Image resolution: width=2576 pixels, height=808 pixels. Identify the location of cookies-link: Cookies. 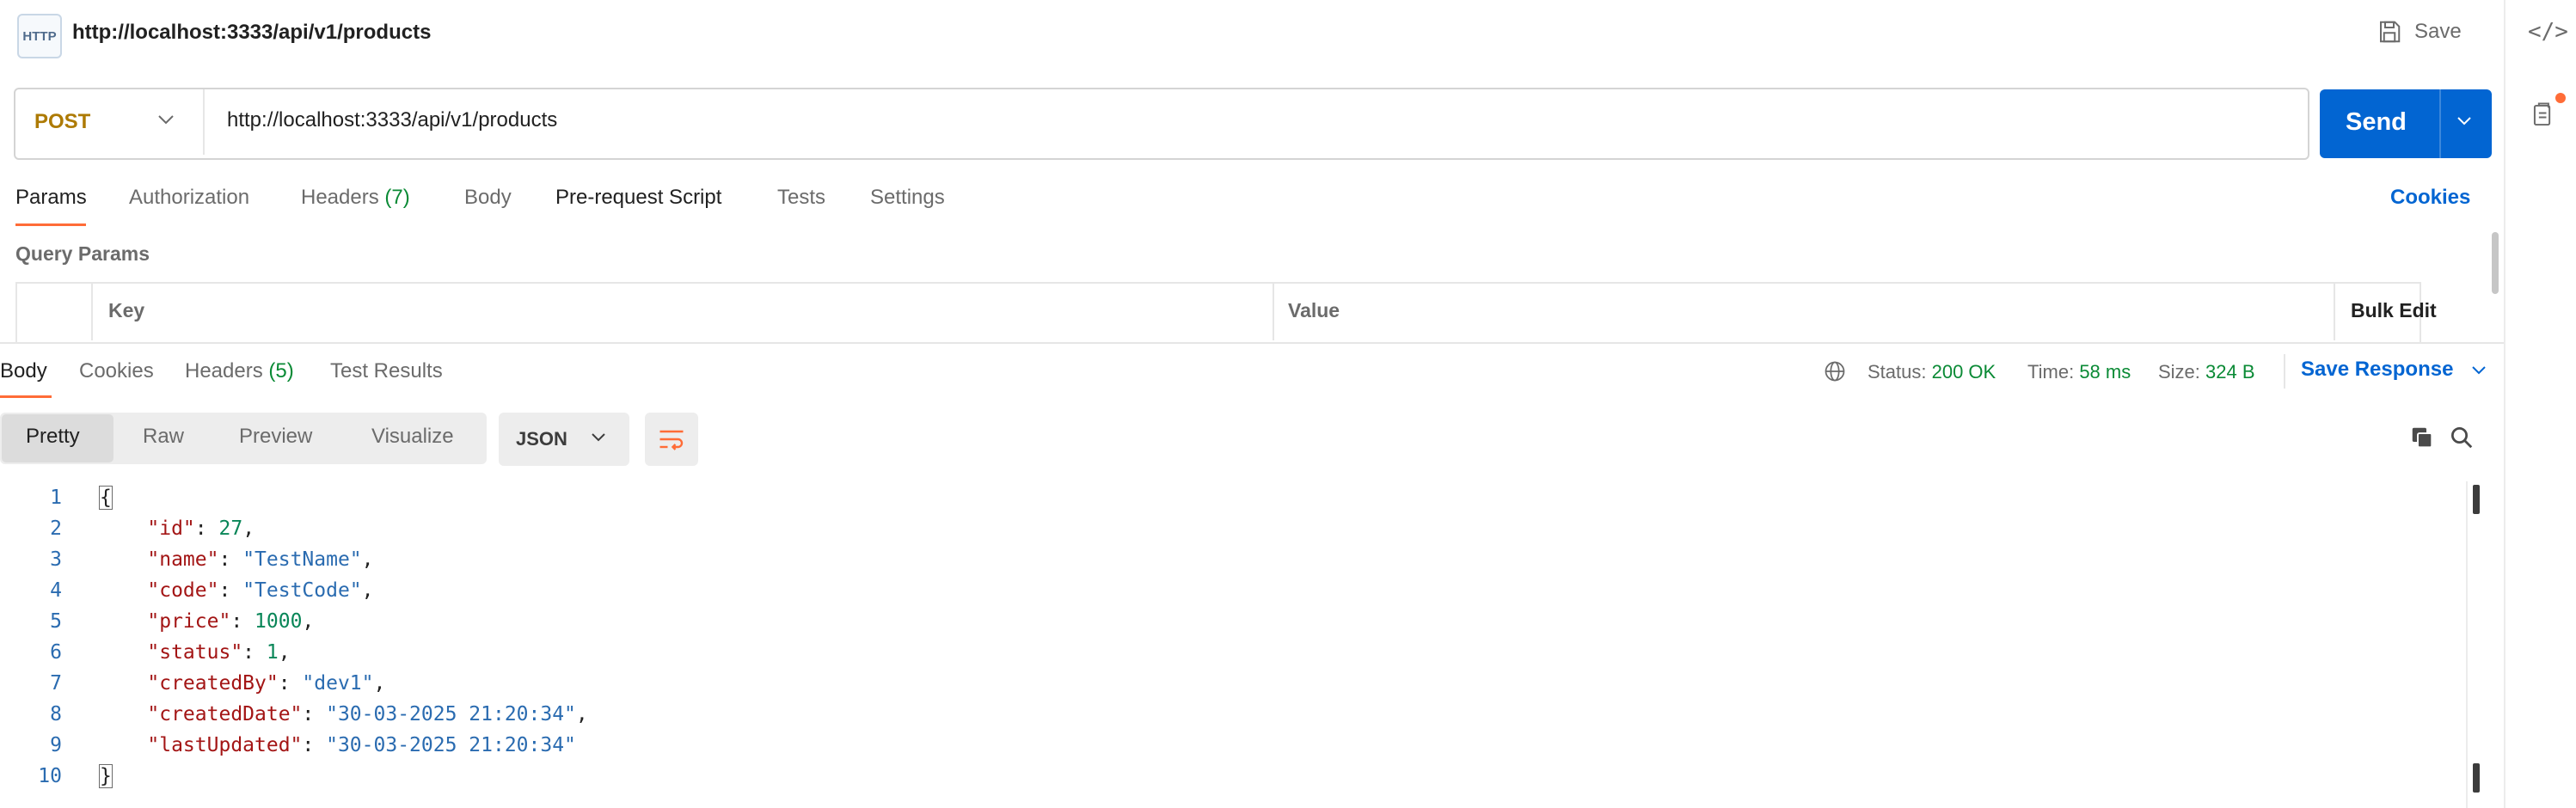
(2430, 198).